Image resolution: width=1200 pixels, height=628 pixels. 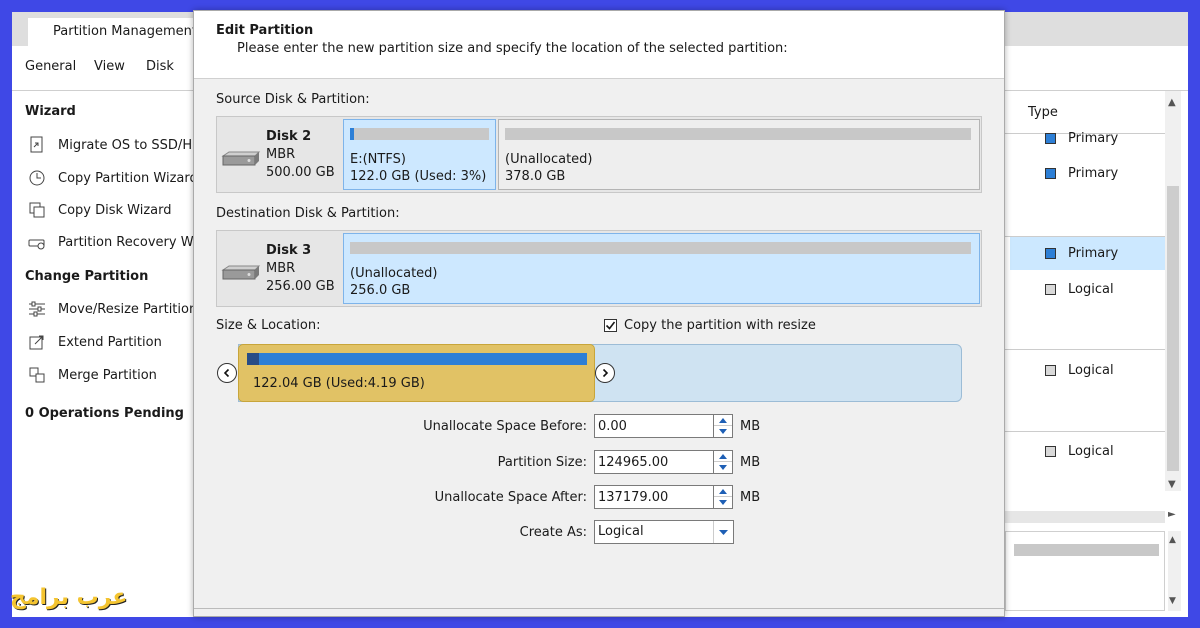 What do you see at coordinates (112, 178) in the screenshot?
I see `sidebar-item-copy-partition: Copy Partition Wizard` at bounding box center [112, 178].